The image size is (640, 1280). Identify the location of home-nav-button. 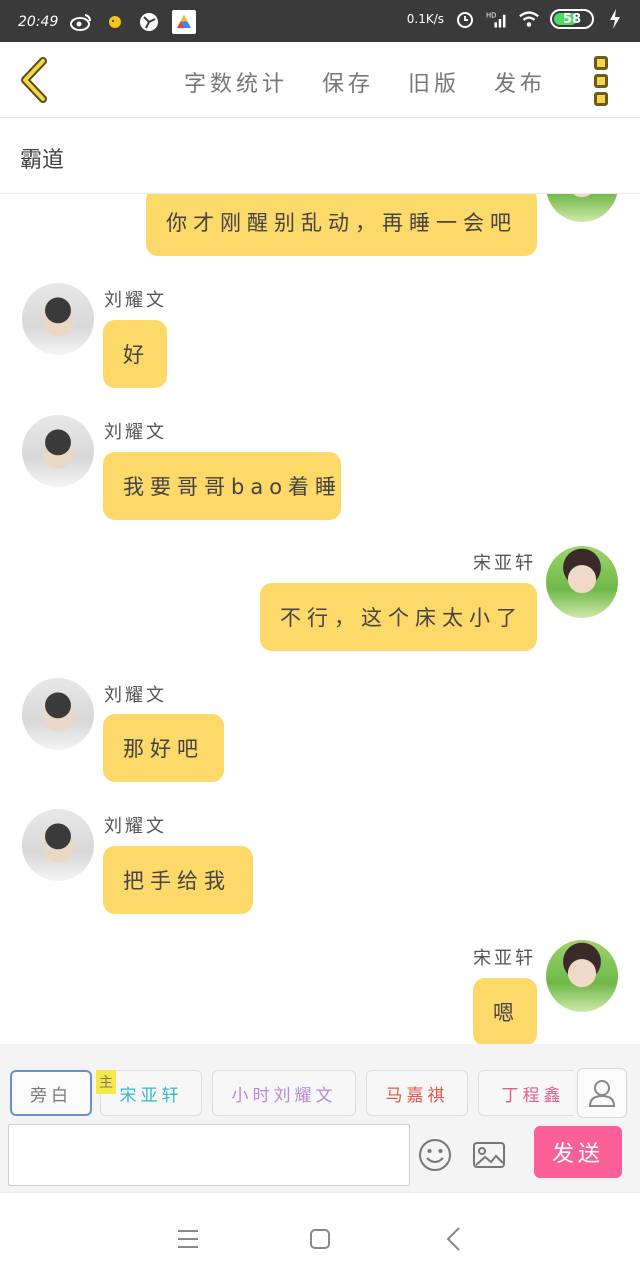
(320, 1239).